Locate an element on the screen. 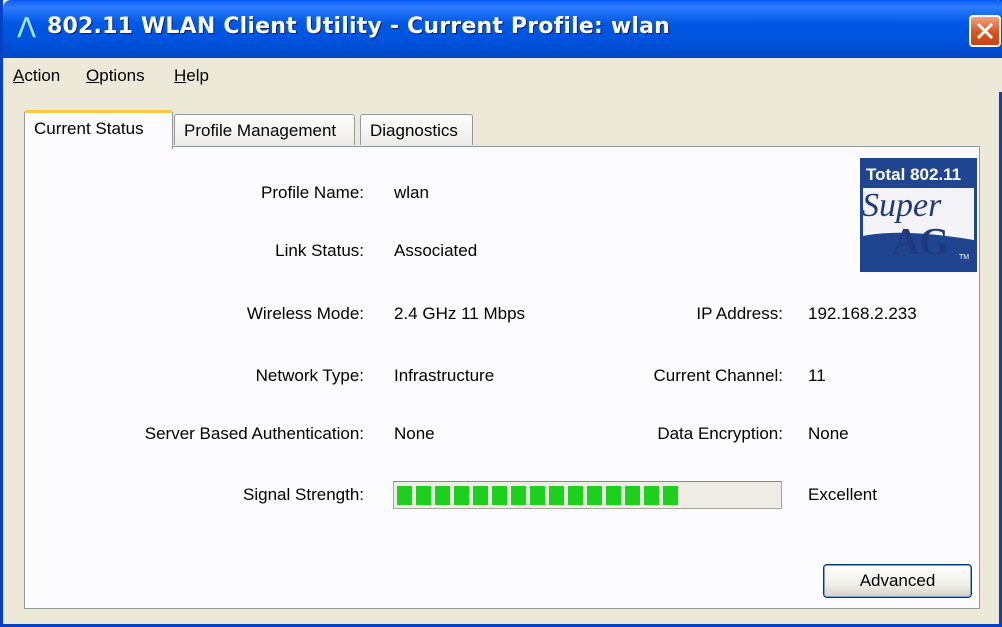 Image resolution: width=1002 pixels, height=627 pixels. super-ag-logo-graphic: Total 802.11 Super AG TM is located at coordinates (918, 215).